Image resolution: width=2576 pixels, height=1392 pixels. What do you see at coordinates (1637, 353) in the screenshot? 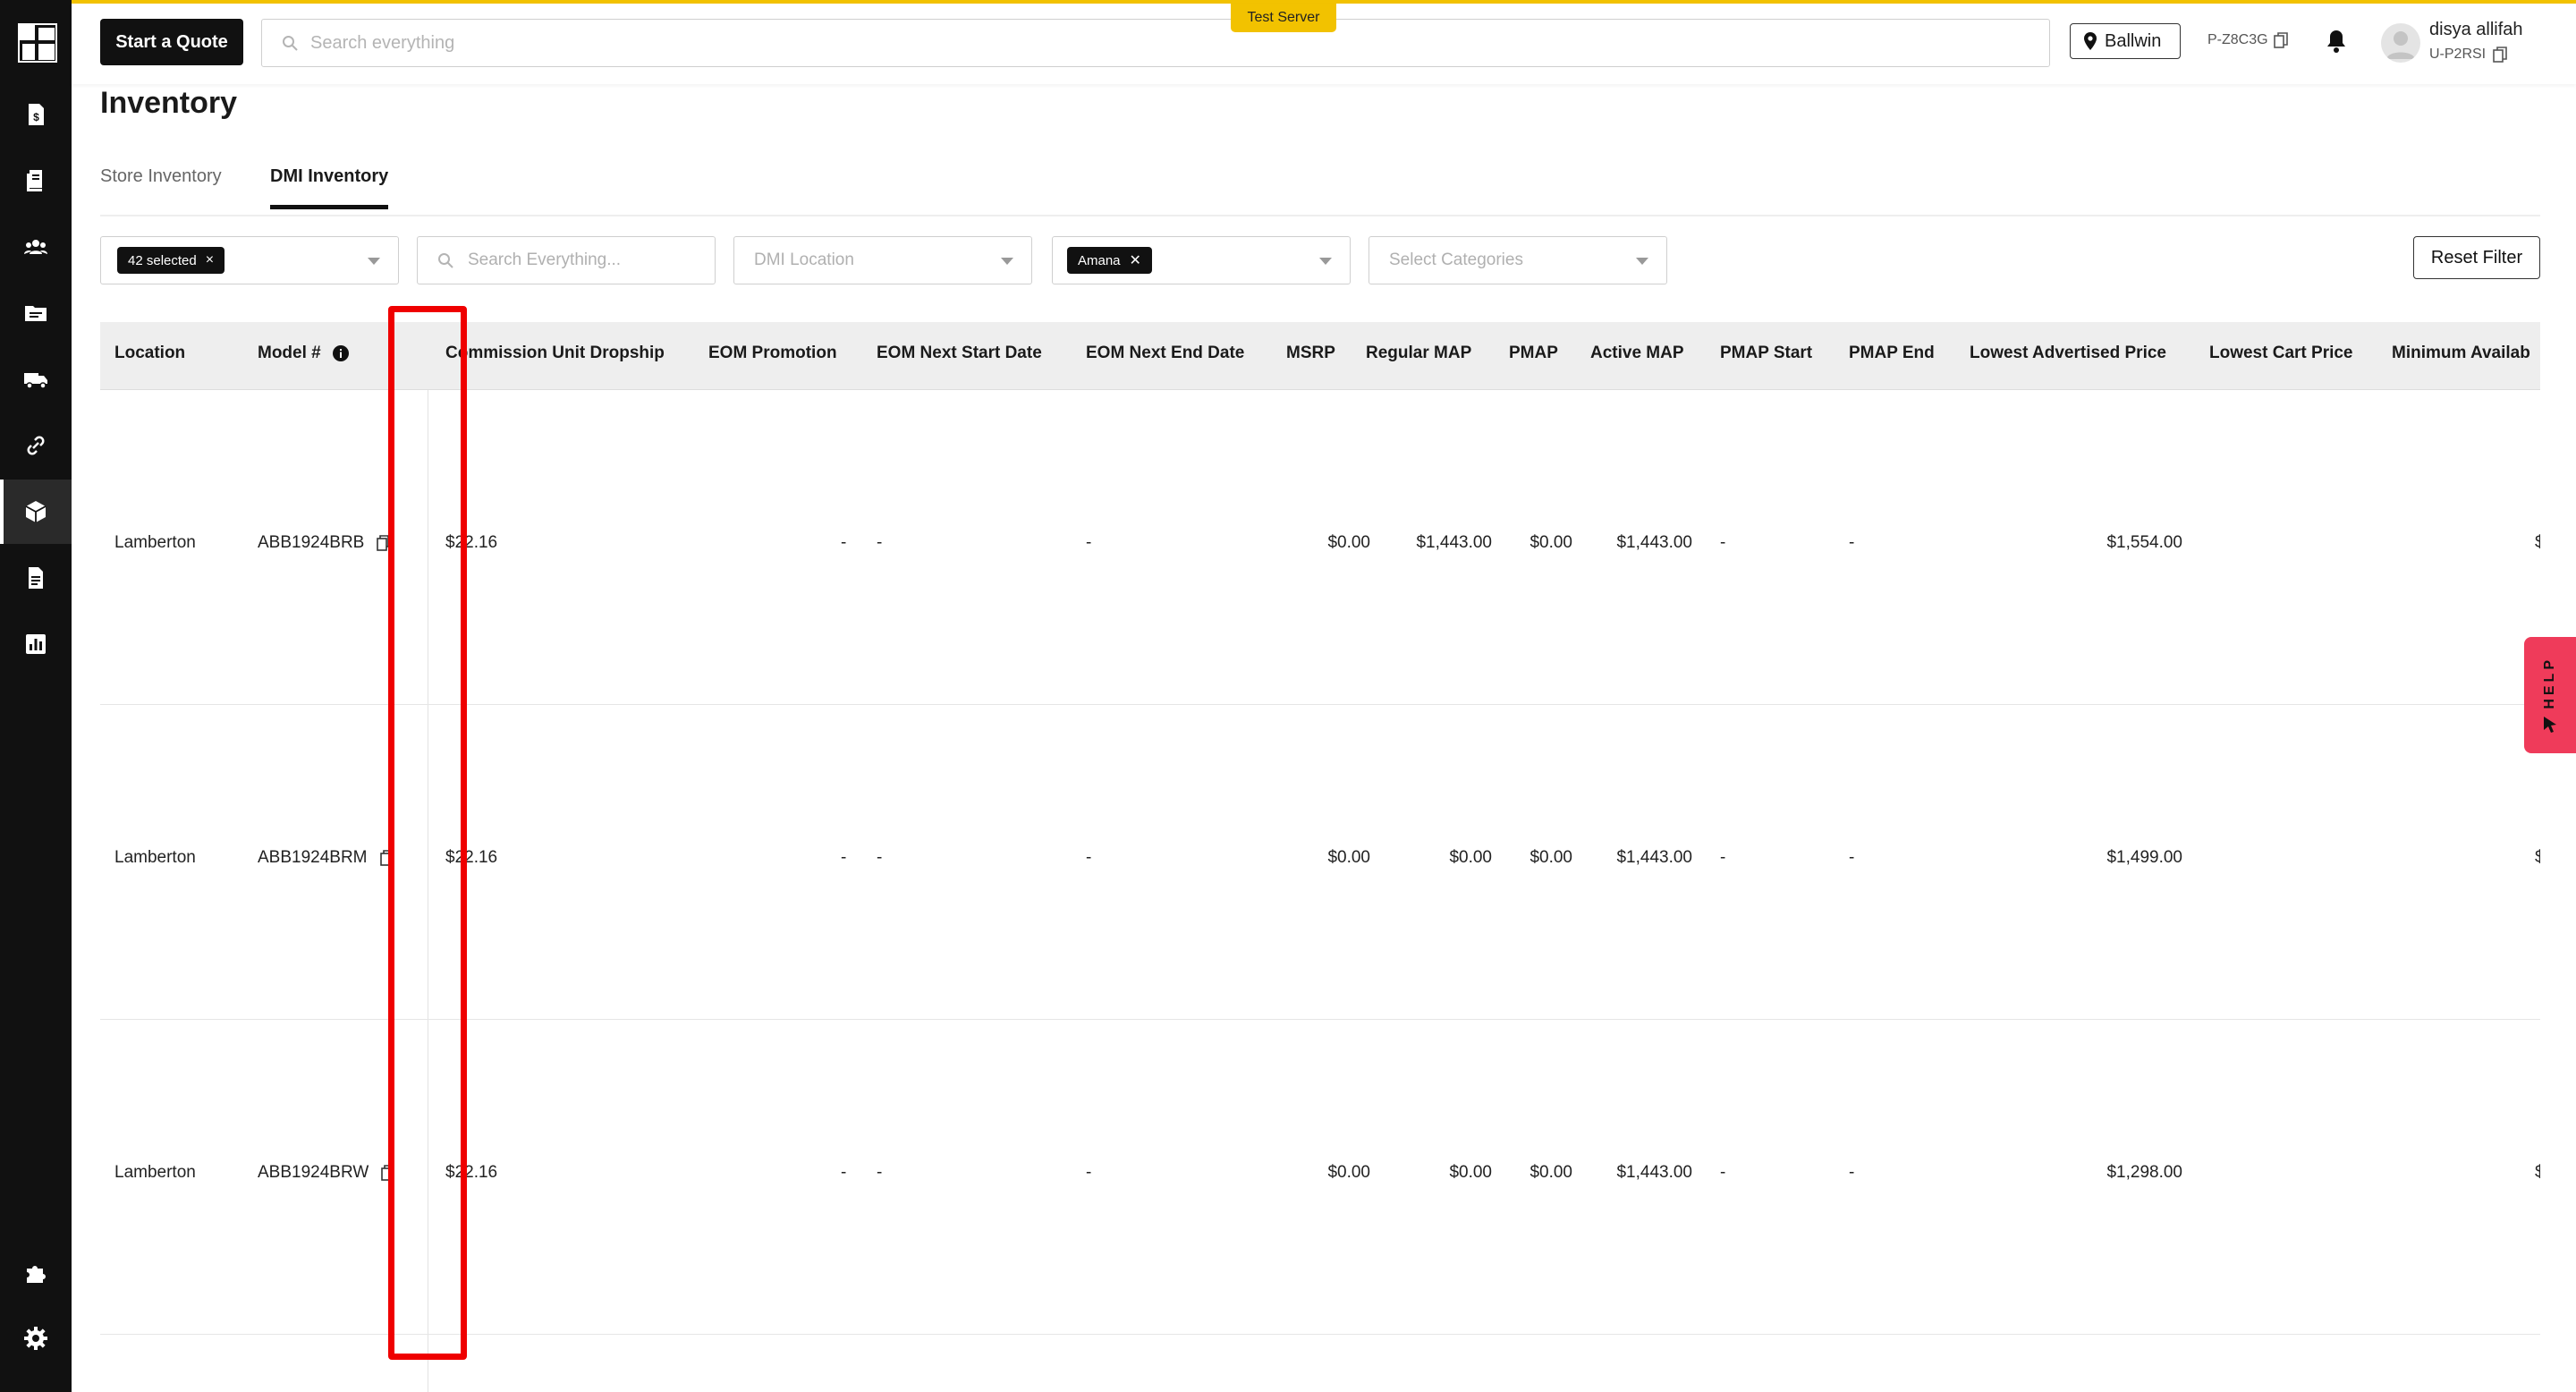
I see `column-header: Active MAP` at bounding box center [1637, 353].